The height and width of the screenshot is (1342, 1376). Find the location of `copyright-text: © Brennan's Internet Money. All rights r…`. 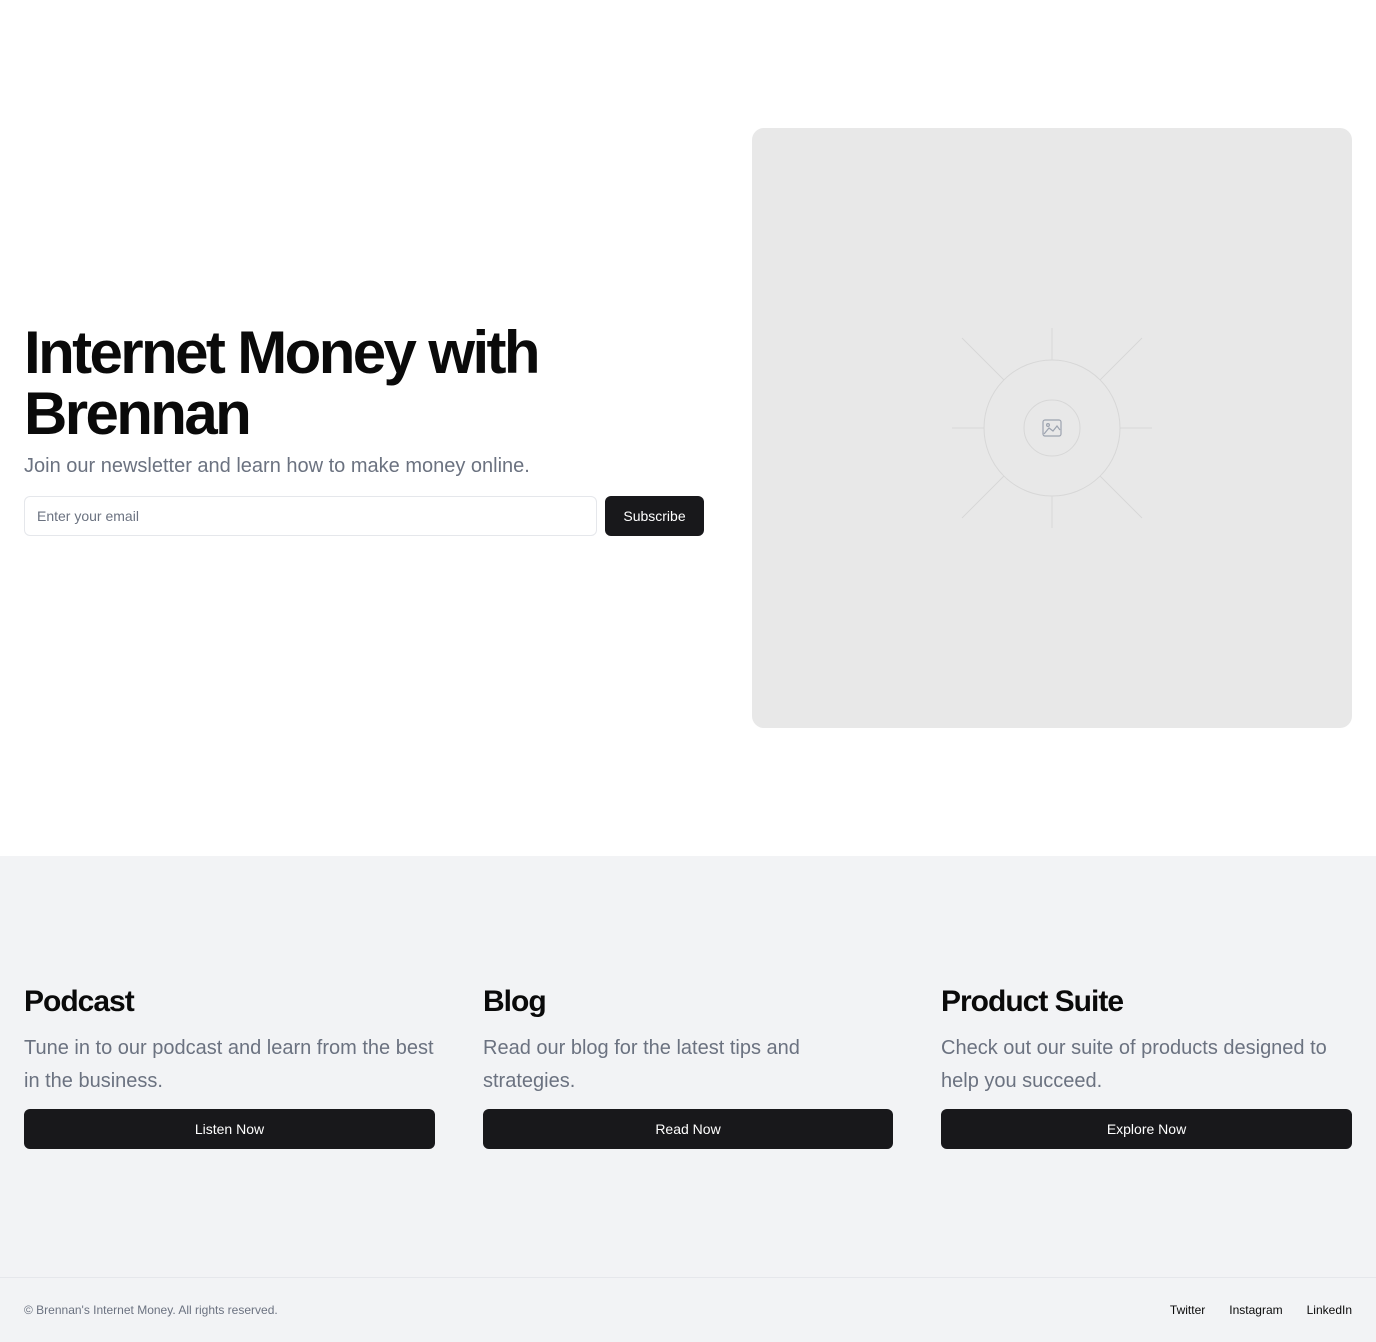

copyright-text: © Brennan's Internet Money. All rights r… is located at coordinates (151, 1310).